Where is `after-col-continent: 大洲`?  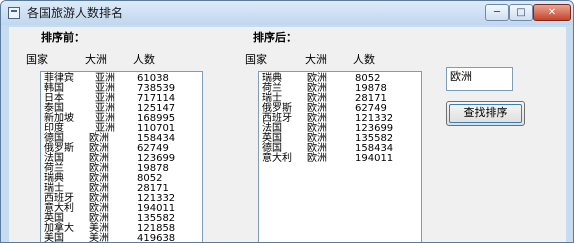
after-col-continent: 大洲 is located at coordinates (316, 59).